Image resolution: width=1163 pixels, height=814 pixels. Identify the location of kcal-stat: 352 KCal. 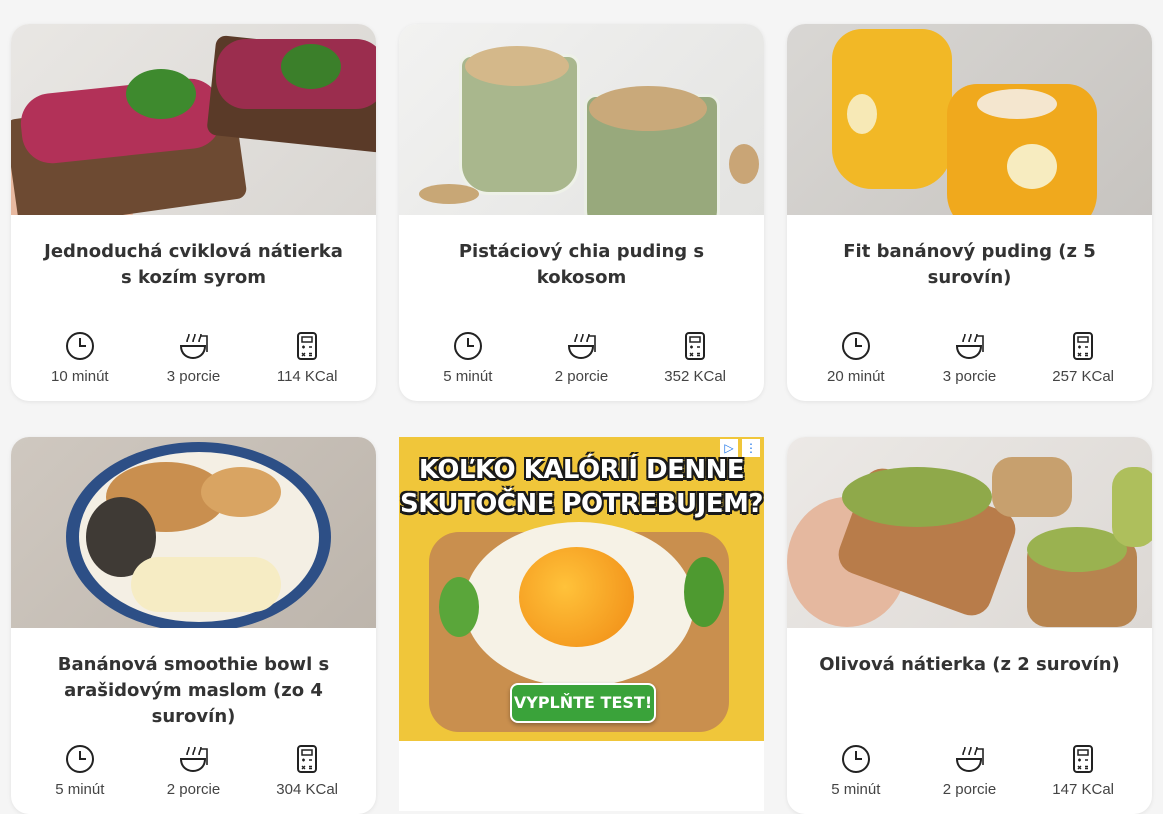
(695, 357).